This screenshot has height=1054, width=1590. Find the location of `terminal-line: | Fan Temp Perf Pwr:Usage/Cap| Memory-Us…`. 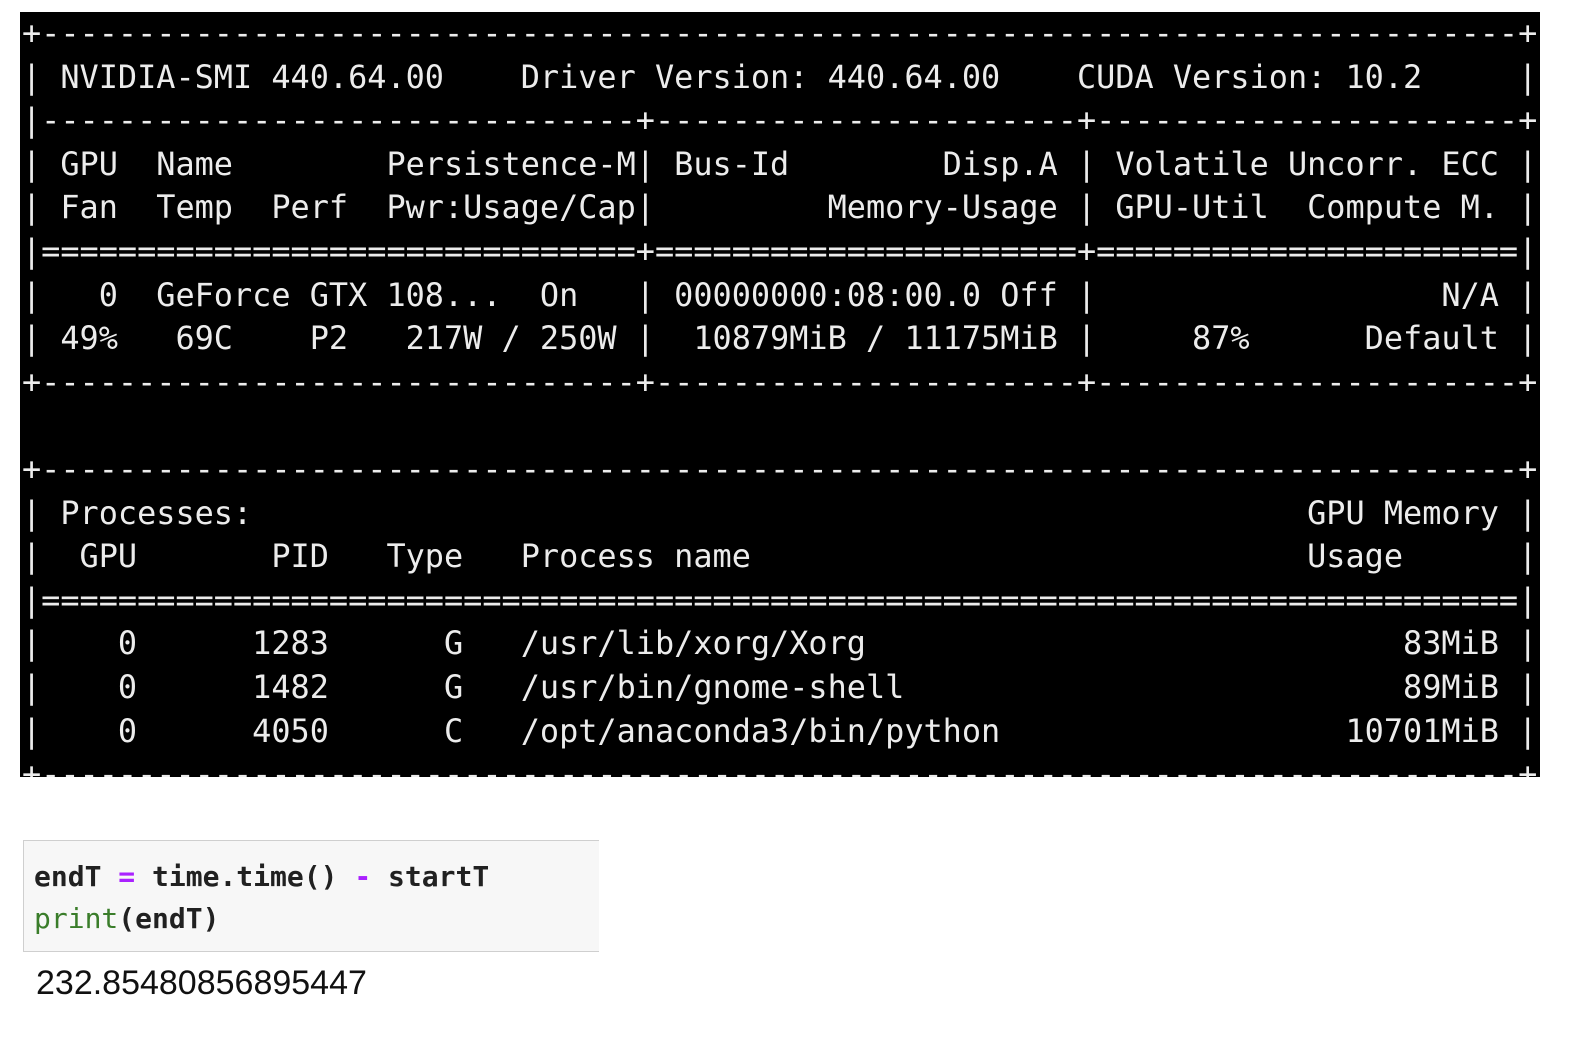

terminal-line: | Fan Temp Perf Pwr:Usage/Cap| Memory-Us… is located at coordinates (780, 207).